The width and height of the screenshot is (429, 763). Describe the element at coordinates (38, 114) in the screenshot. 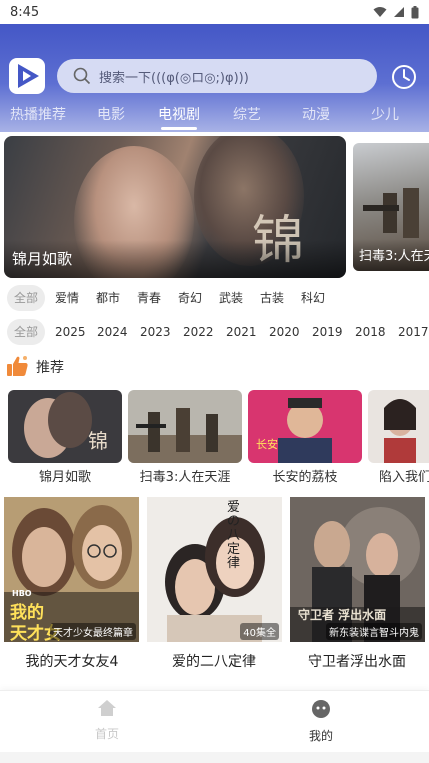

I see `tab-hot: 热播推荐` at that location.